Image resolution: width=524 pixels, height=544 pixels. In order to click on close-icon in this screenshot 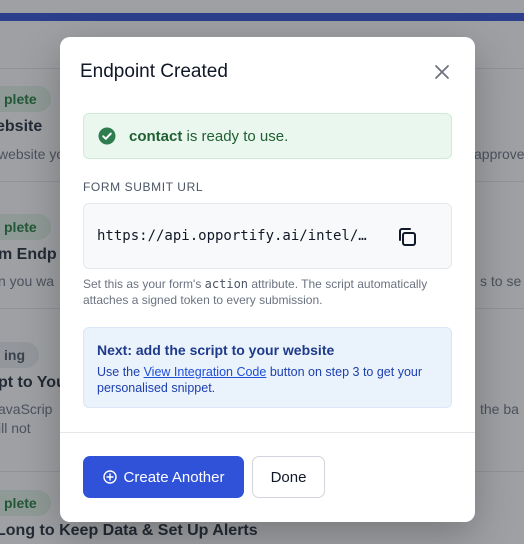, I will do `click(442, 72)`.